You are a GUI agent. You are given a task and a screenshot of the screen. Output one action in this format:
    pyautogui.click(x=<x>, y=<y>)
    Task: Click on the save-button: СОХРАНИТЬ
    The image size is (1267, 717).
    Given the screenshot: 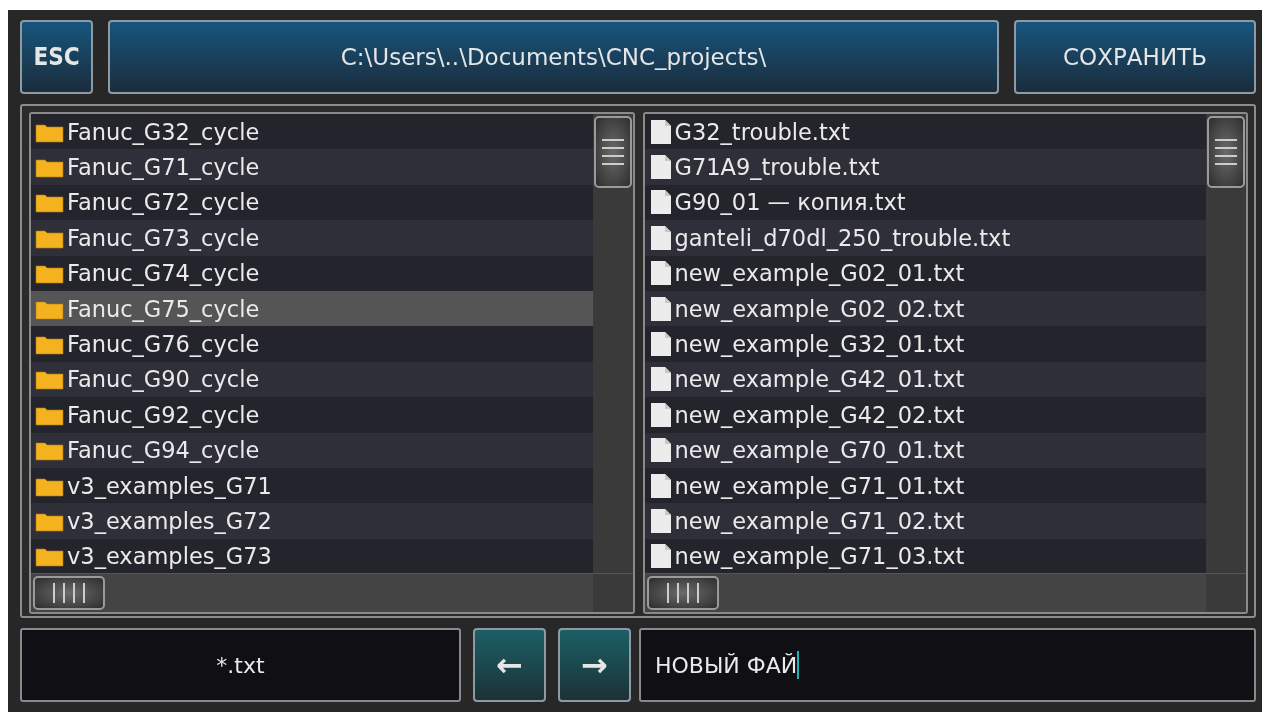 What is the action you would take?
    pyautogui.click(x=1135, y=57)
    